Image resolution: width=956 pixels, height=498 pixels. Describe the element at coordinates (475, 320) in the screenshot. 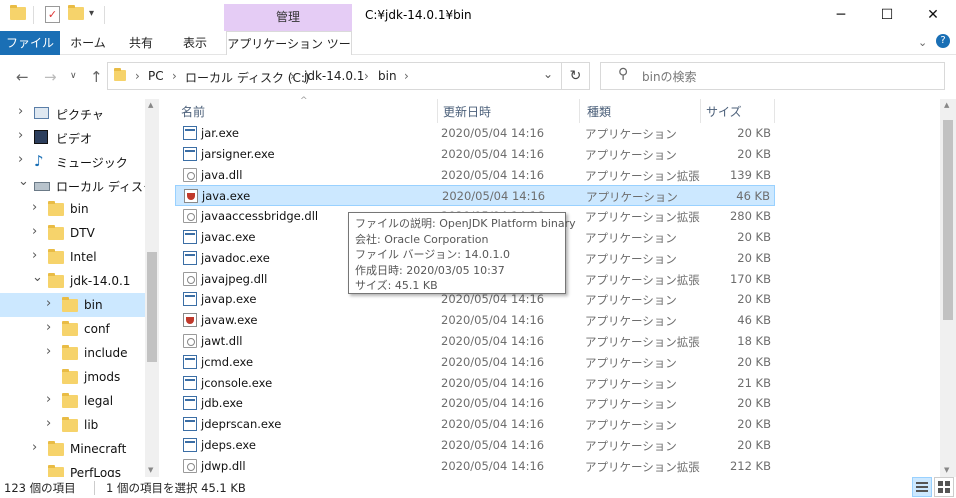

I see `file-row: javaw.exe 2020/05/04 14:16 アプリケーション 46 KB` at that location.